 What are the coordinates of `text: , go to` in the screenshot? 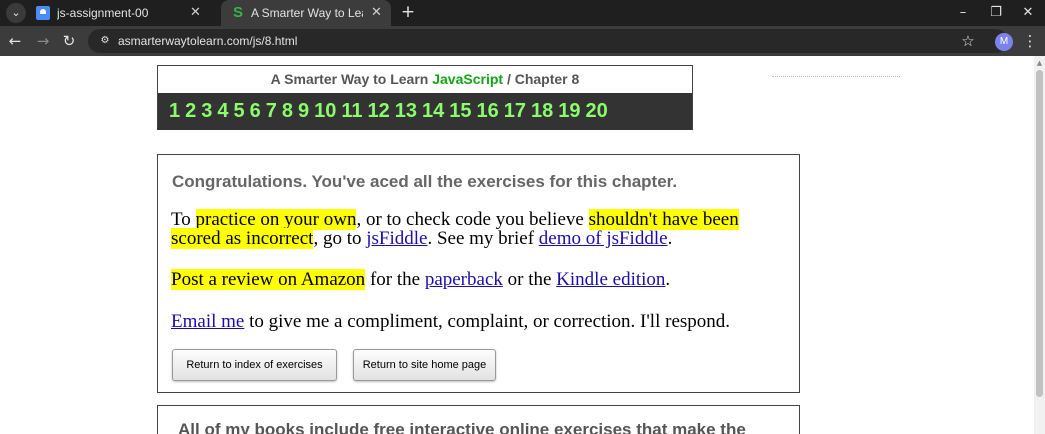 It's located at (340, 238).